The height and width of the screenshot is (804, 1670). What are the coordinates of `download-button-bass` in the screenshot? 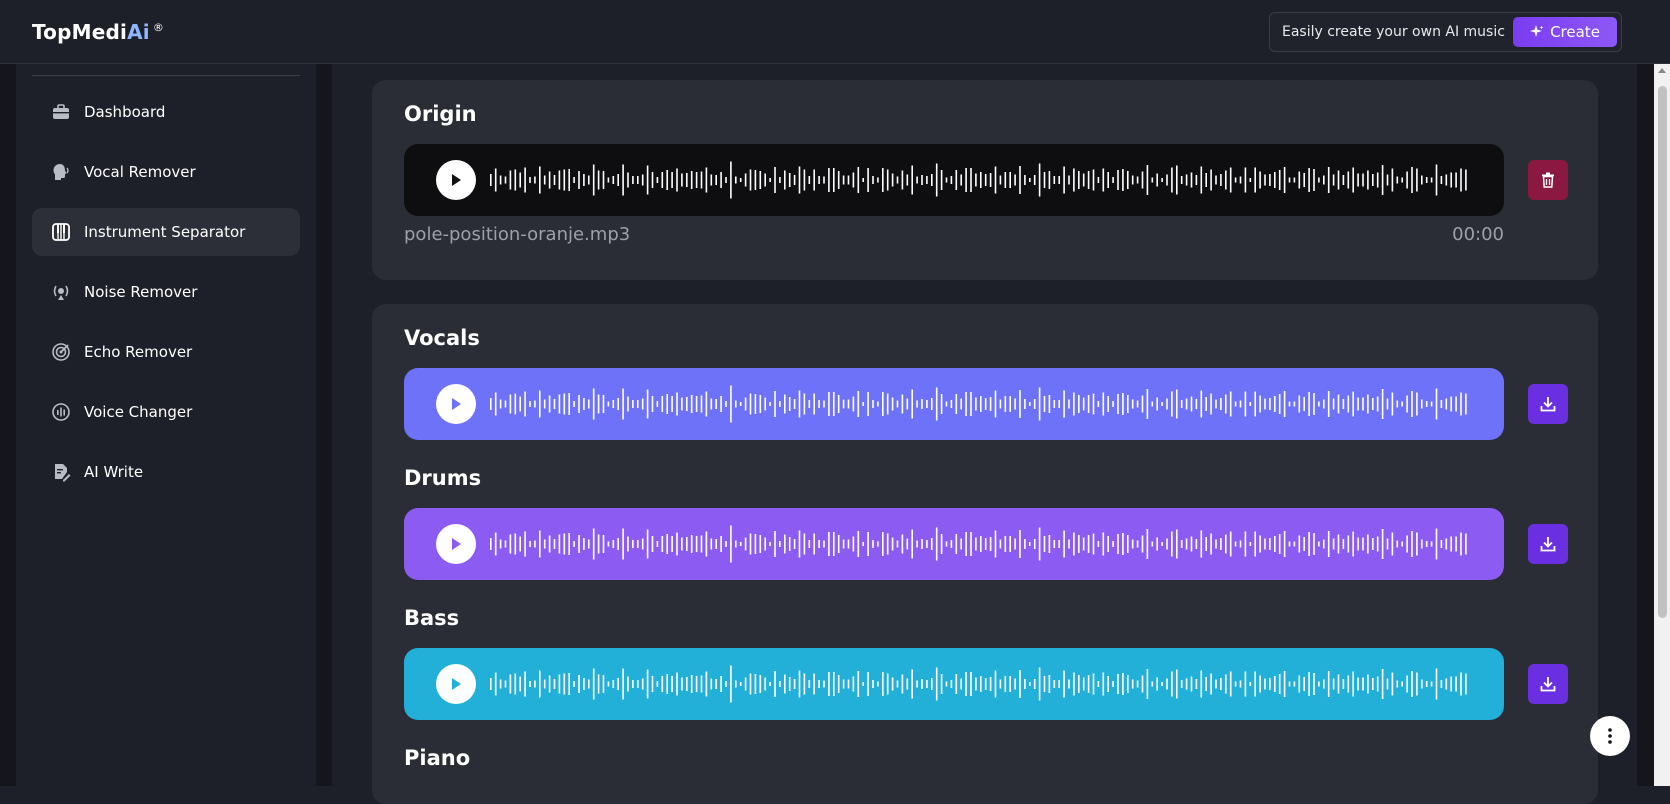 It's located at (1548, 684).